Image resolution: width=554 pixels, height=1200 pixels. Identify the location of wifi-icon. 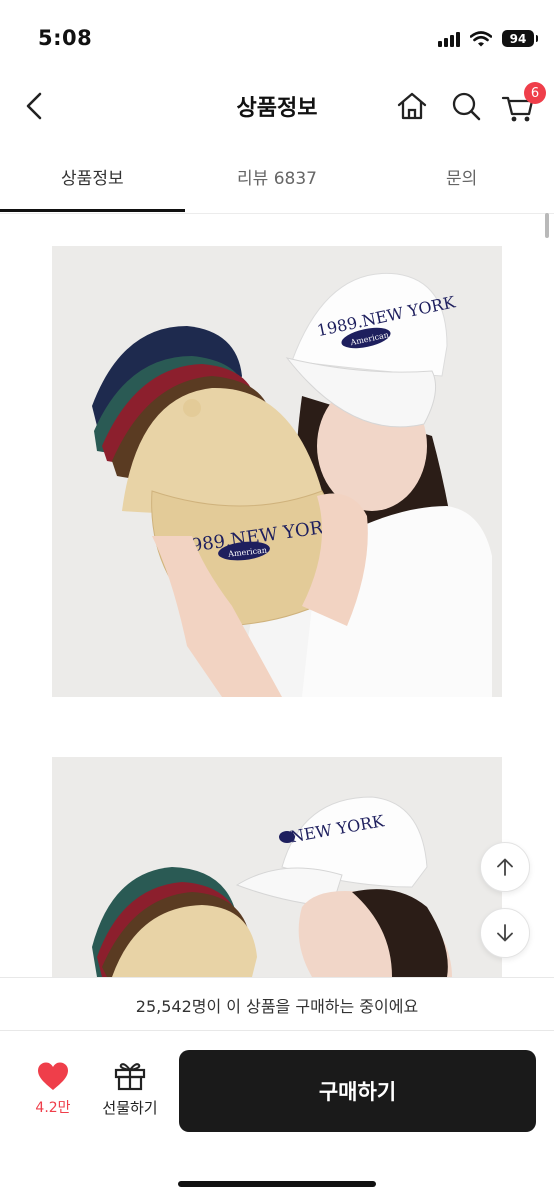
(481, 38).